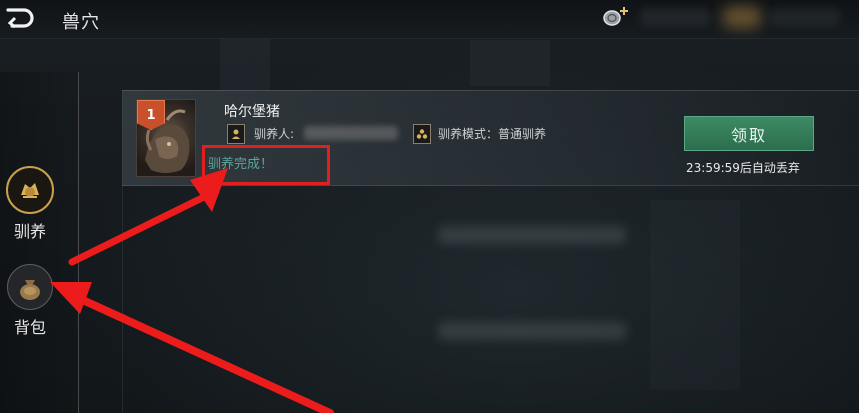  I want to click on page-title: 兽穴, so click(81, 22).